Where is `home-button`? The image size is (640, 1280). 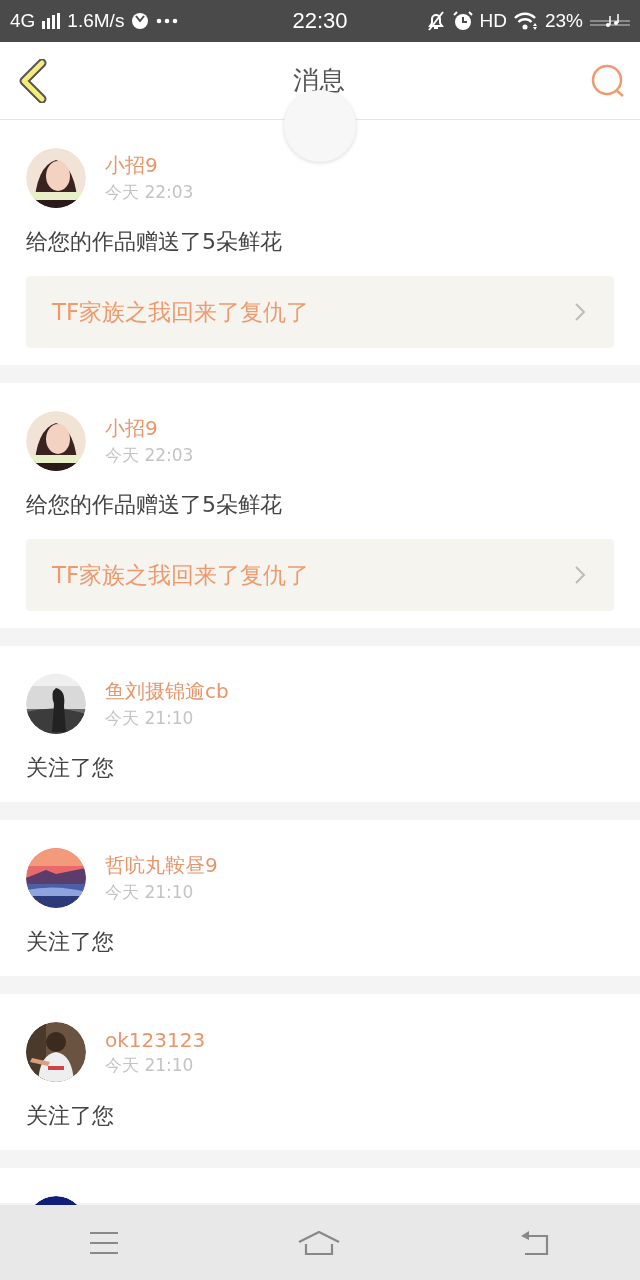 home-button is located at coordinates (319, 1242).